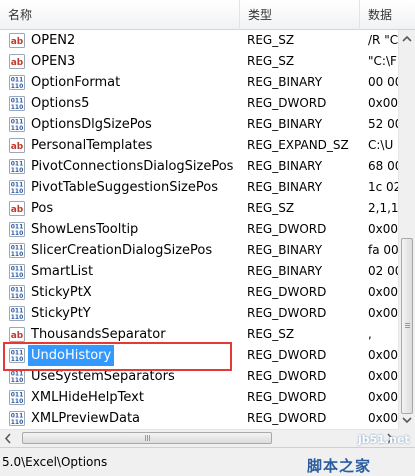 Image resolution: width=415 pixels, height=476 pixels. Describe the element at coordinates (406, 229) in the screenshot. I see `vertical-scrollbar` at that location.